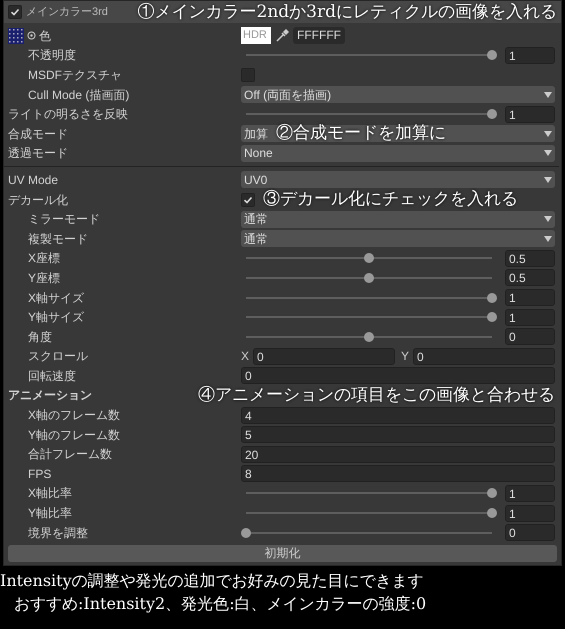  What do you see at coordinates (50, 493) in the screenshot?
I see `property-label: X軸比率` at bounding box center [50, 493].